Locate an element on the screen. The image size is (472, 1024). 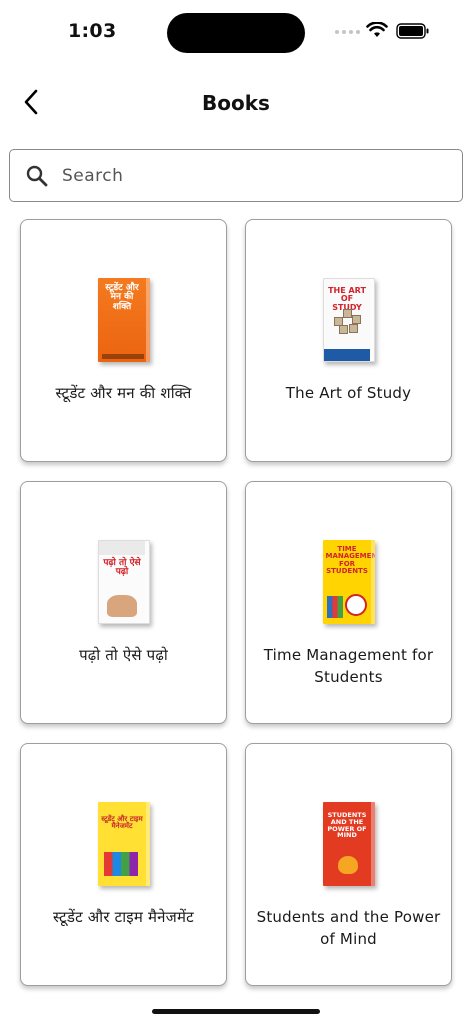
search-box is located at coordinates (236, 175).